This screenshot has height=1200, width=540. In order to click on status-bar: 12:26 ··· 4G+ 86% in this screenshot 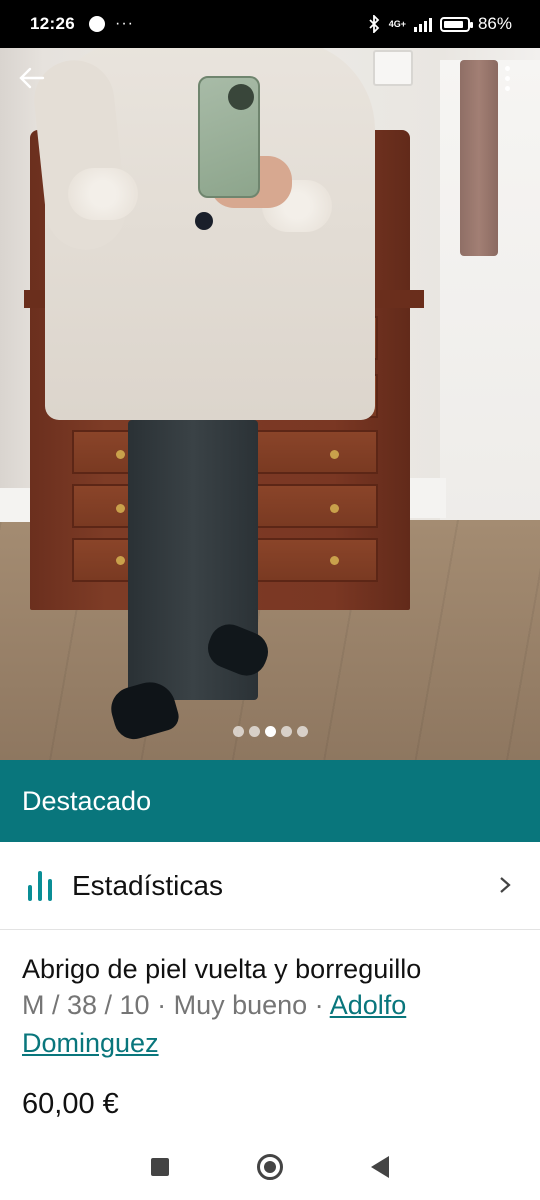, I will do `click(270, 24)`.